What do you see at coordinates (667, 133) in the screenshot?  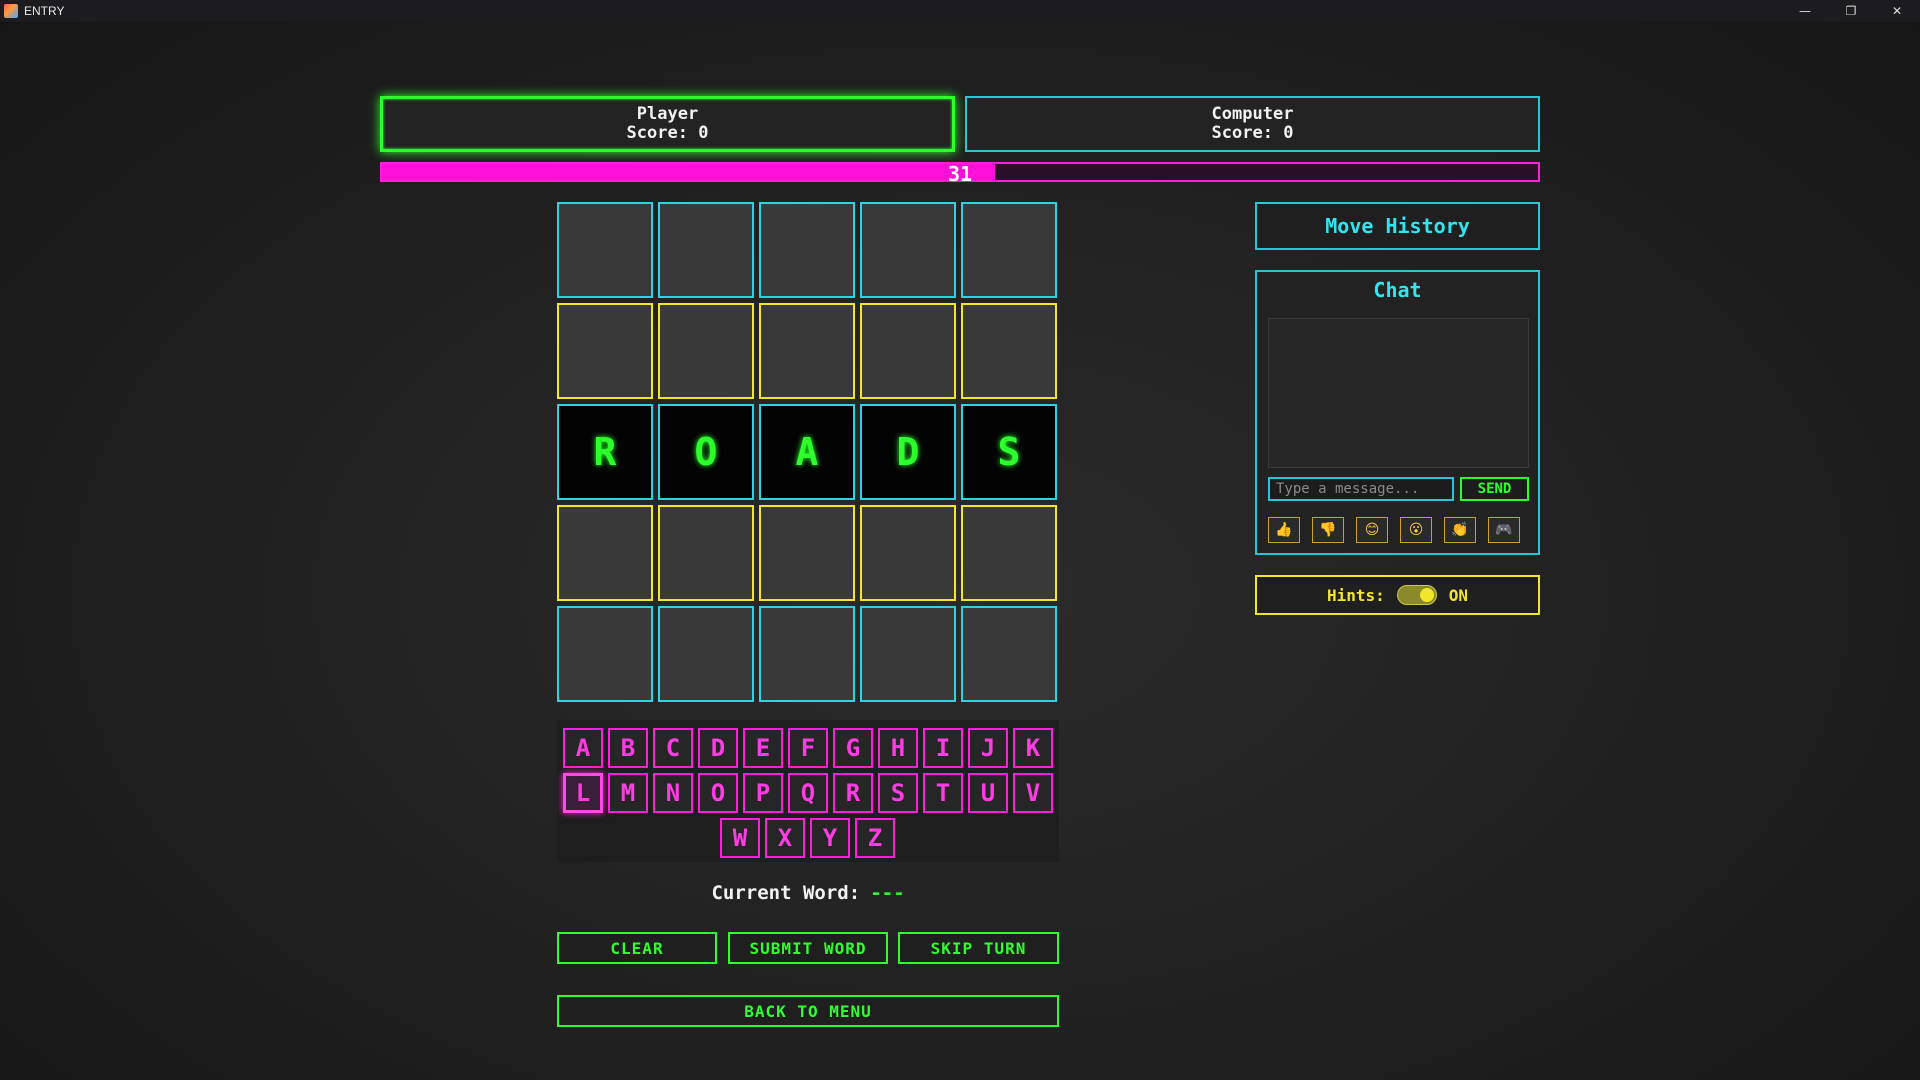 I see `player-score: Score: 0` at bounding box center [667, 133].